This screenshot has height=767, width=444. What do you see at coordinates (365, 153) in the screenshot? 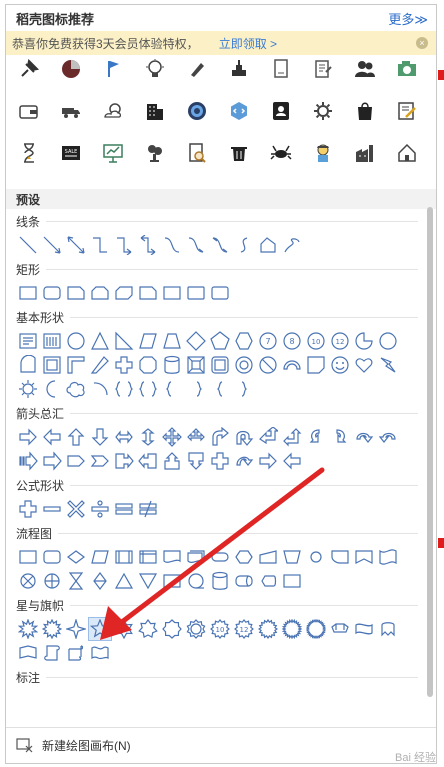
I see `factory-icon` at bounding box center [365, 153].